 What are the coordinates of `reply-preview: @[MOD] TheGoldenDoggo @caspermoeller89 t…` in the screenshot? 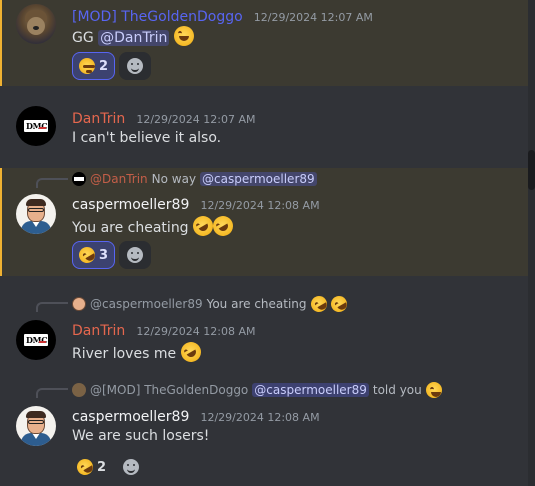 It's located at (257, 390).